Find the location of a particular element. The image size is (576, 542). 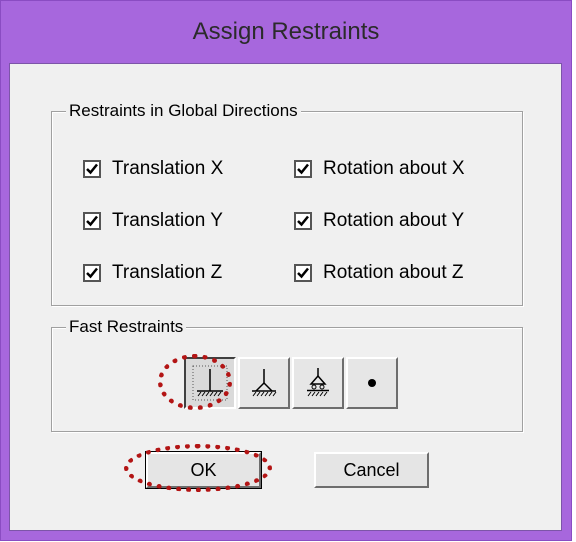

translation-y-label: Translation Y is located at coordinates (167, 220).